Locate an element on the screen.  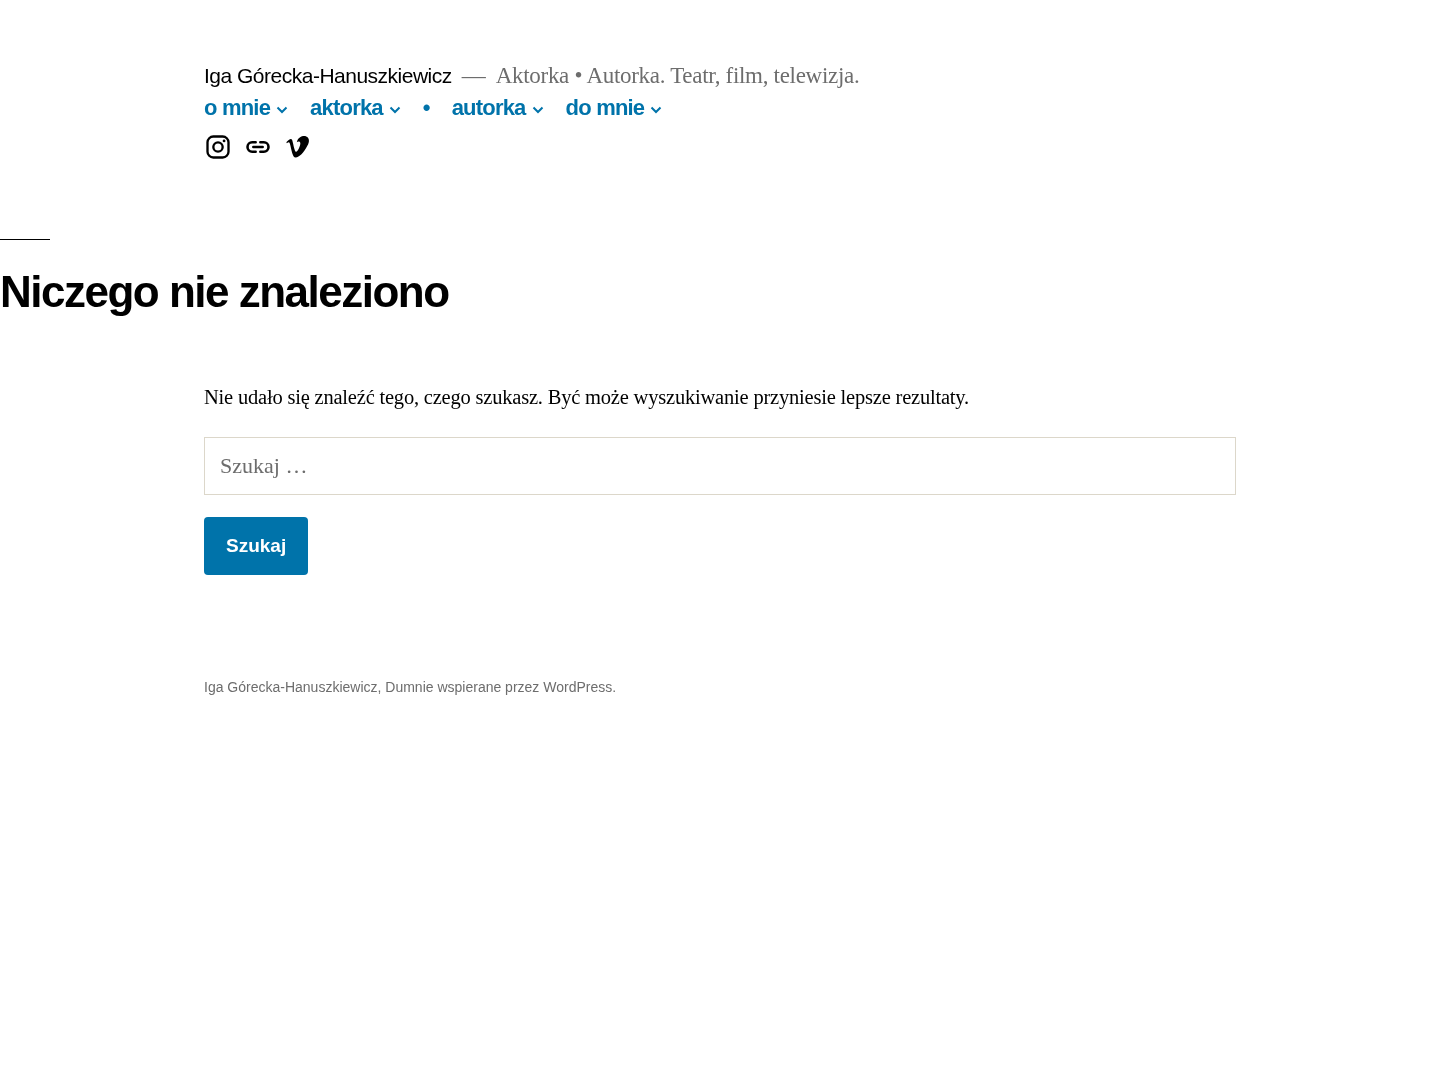
nav-link: o mnie is located at coordinates (237, 108).